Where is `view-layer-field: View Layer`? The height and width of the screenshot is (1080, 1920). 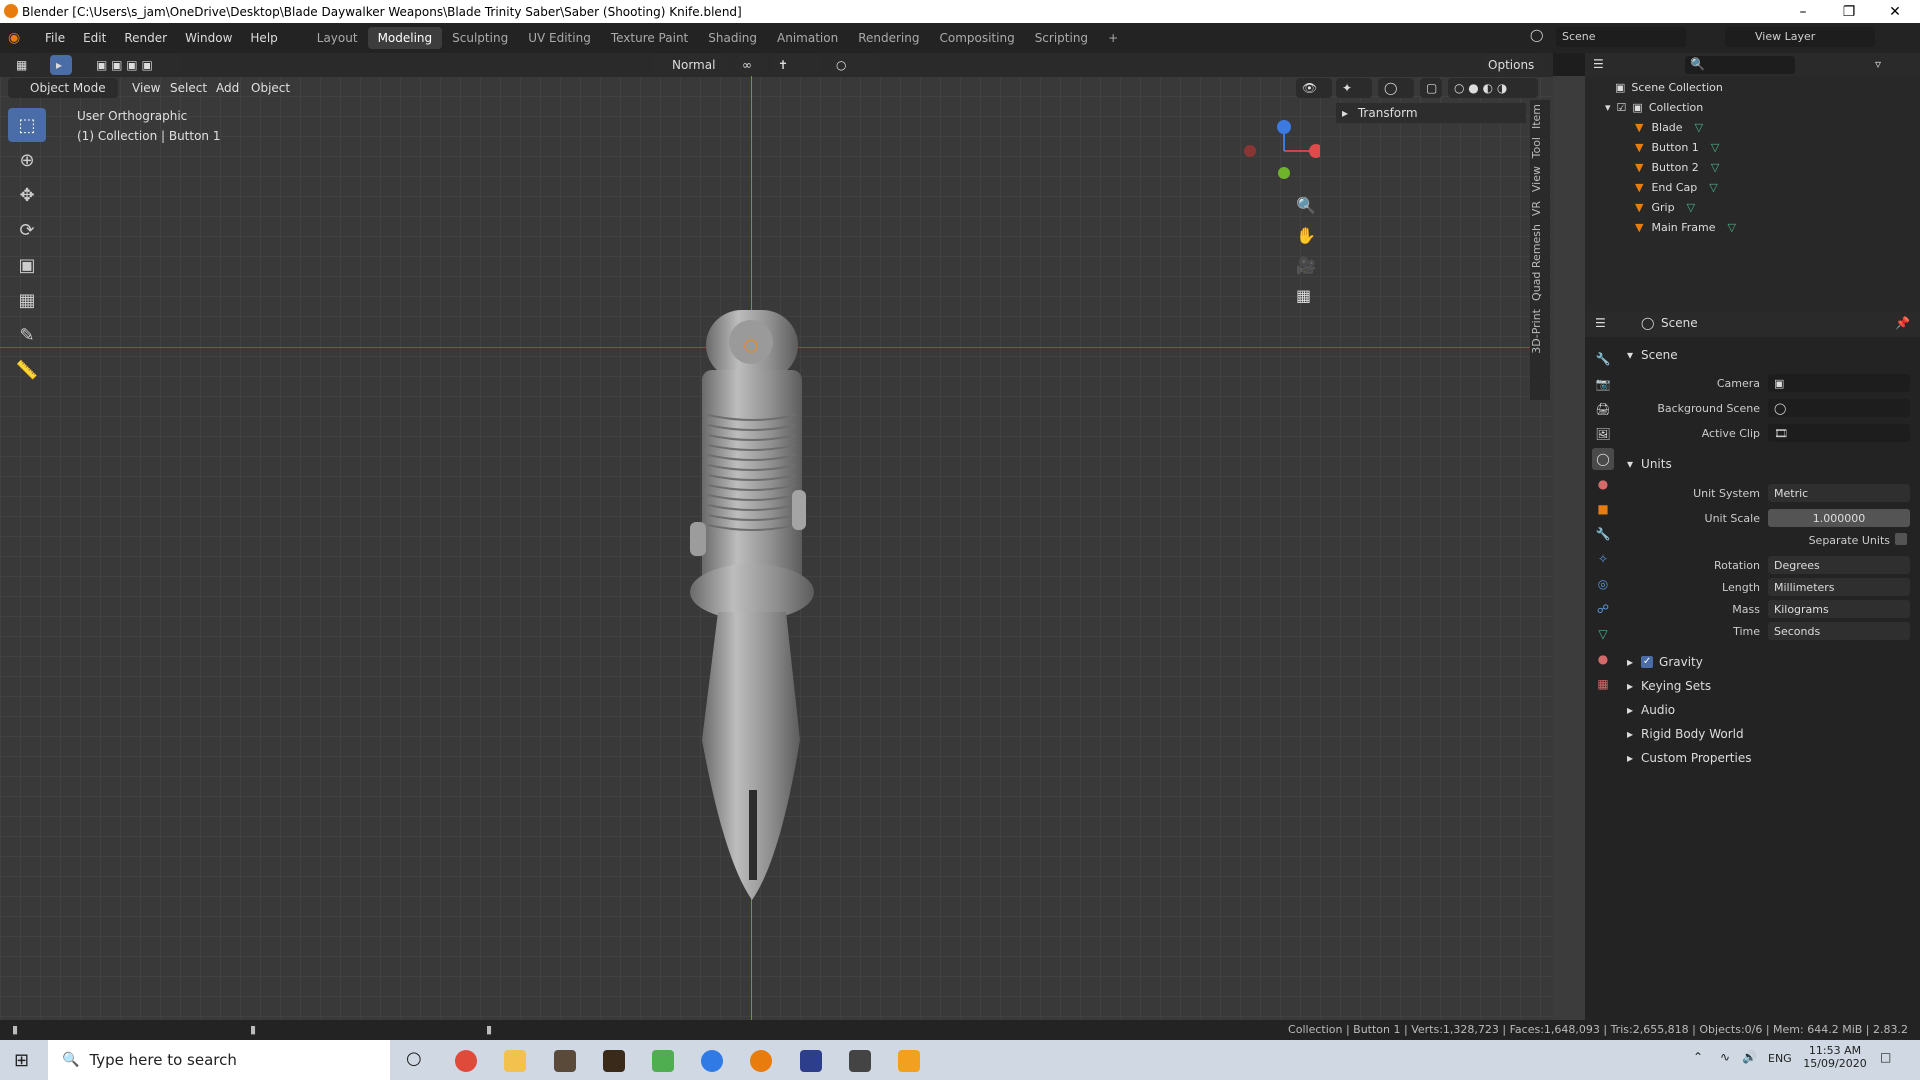 view-layer-field: View Layer is located at coordinates (1800, 37).